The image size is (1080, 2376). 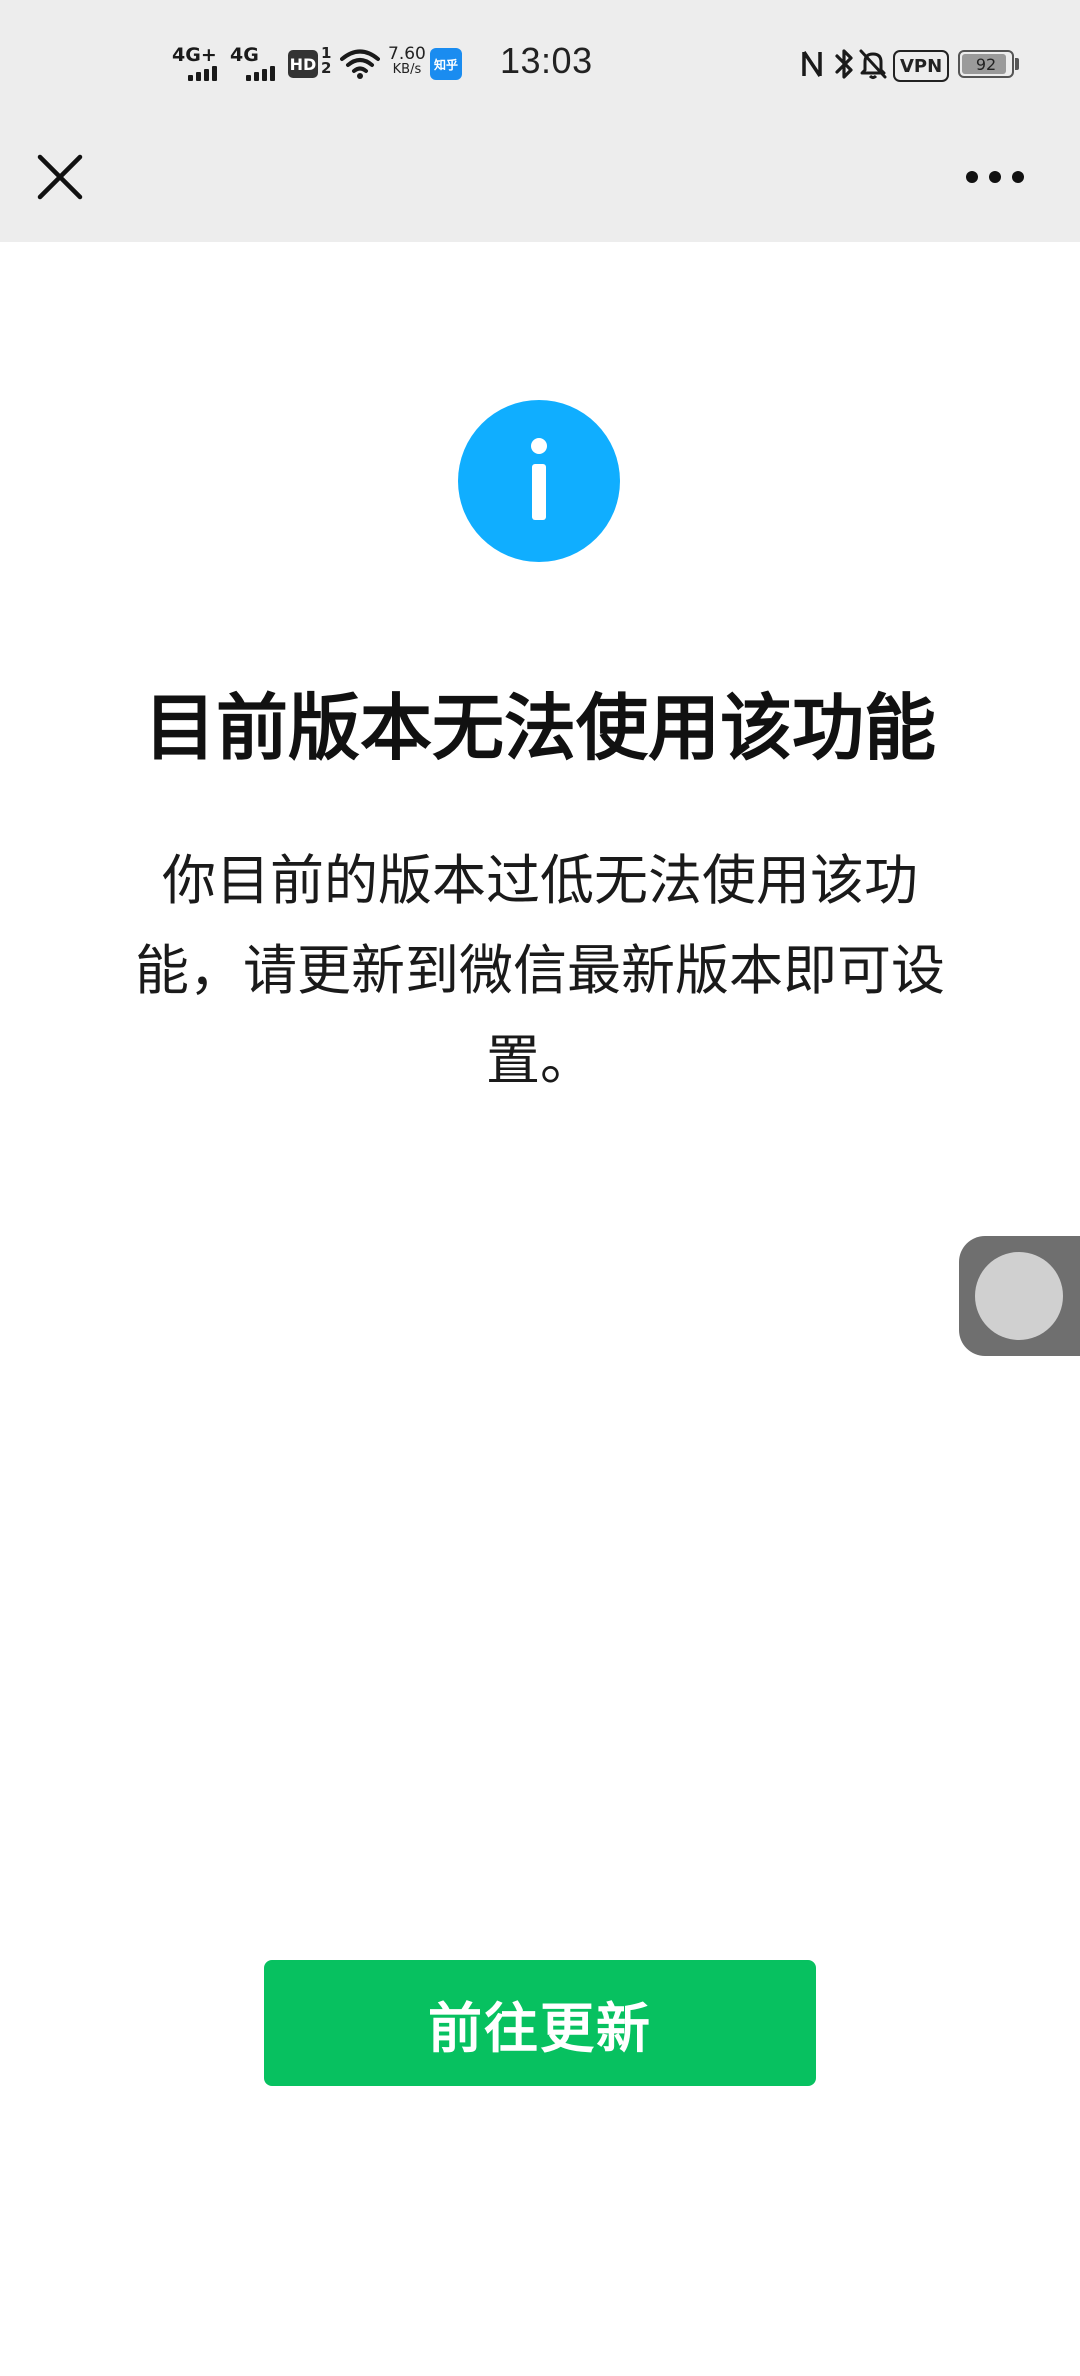 What do you see at coordinates (546, 60) in the screenshot?
I see `status-time: 13:03` at bounding box center [546, 60].